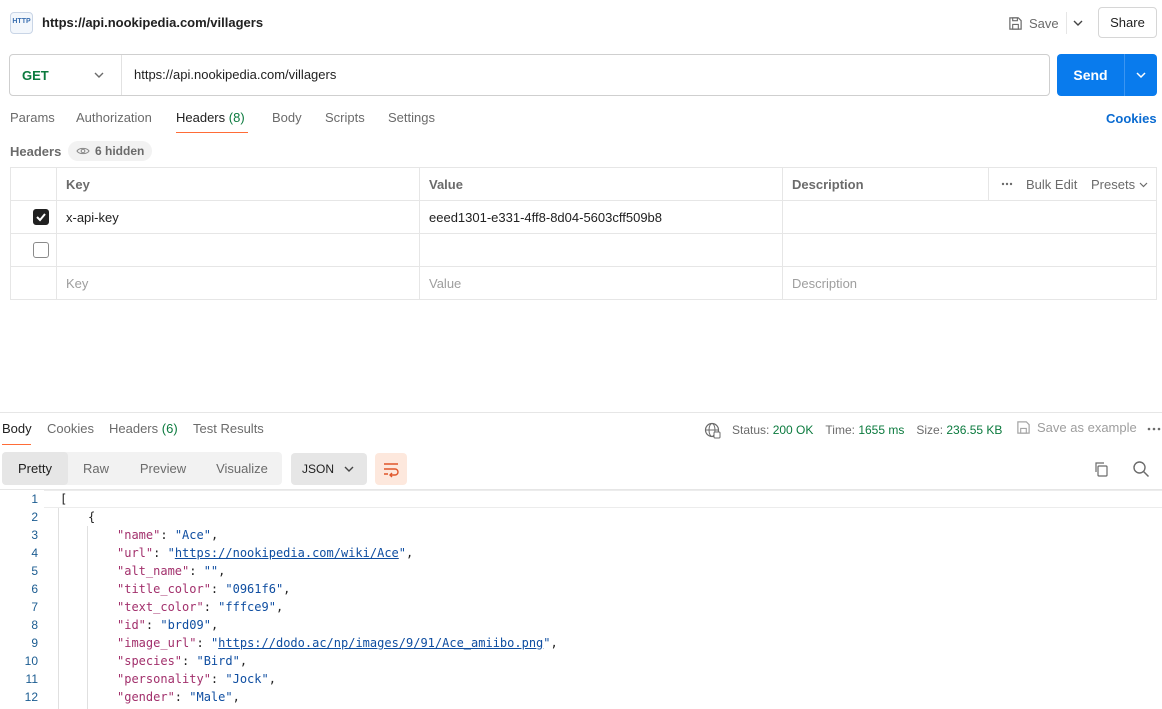 Image resolution: width=1162 pixels, height=709 pixels. Describe the element at coordinates (35, 75) in the screenshot. I see `method-select: GET` at that location.